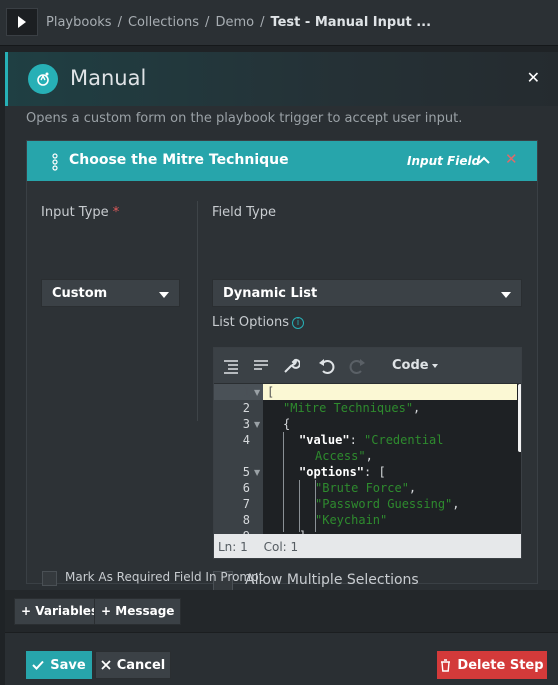  Describe the element at coordinates (327, 366) in the screenshot. I see `undo-icon` at that location.